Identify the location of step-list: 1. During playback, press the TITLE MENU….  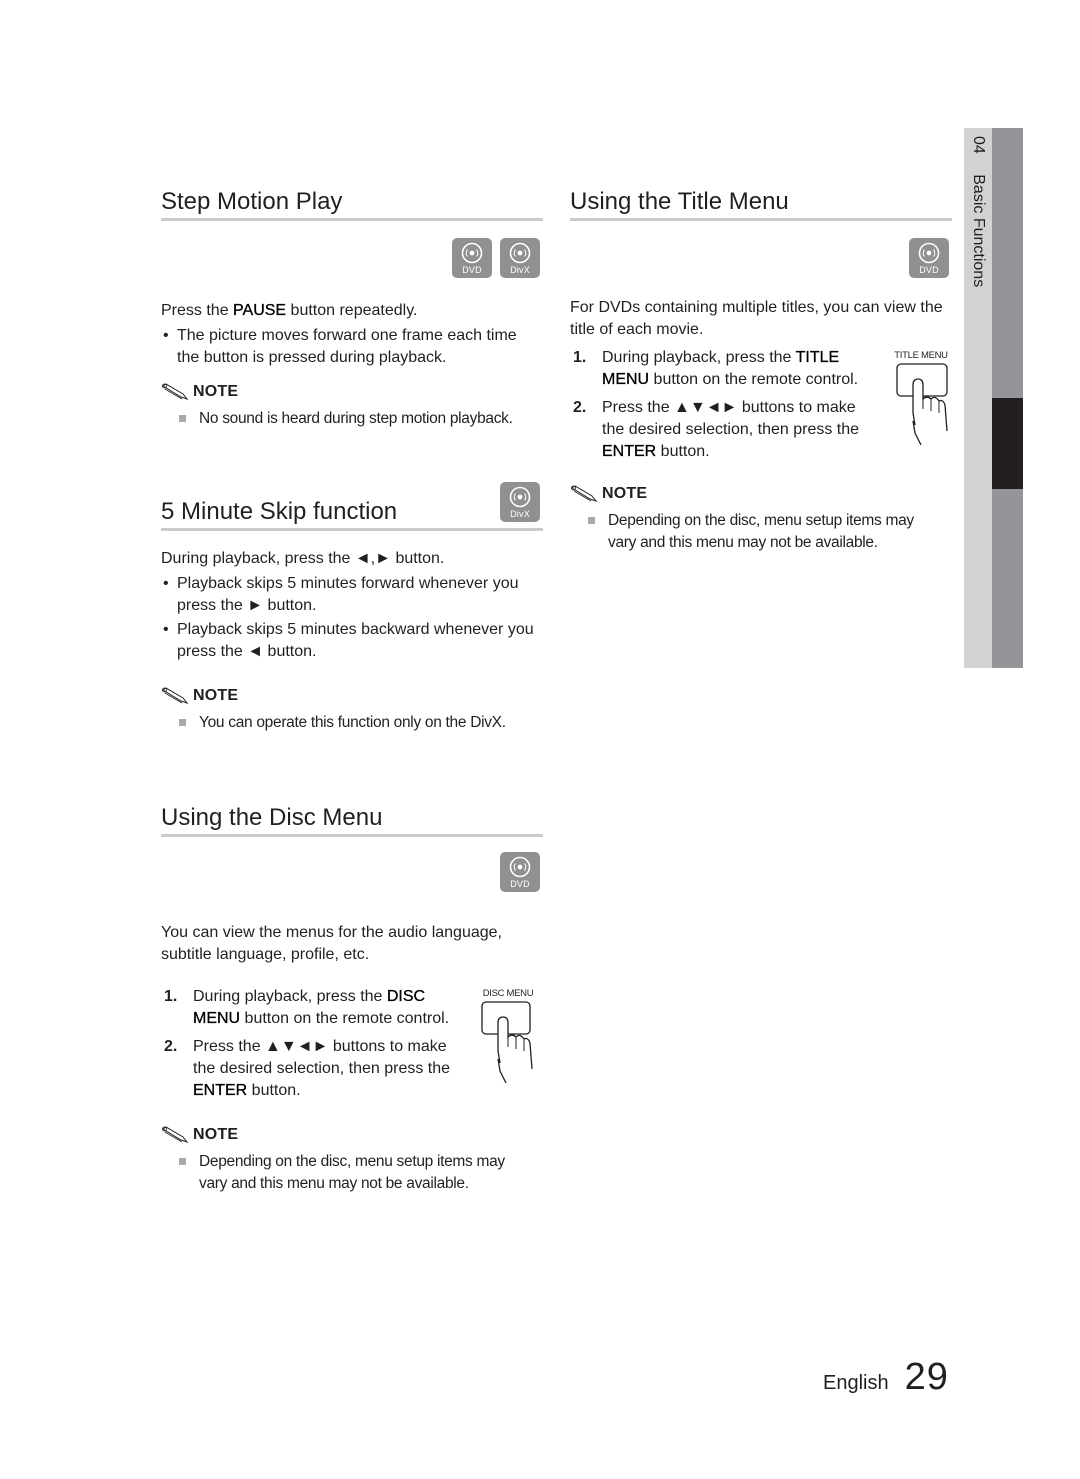
(720, 405).